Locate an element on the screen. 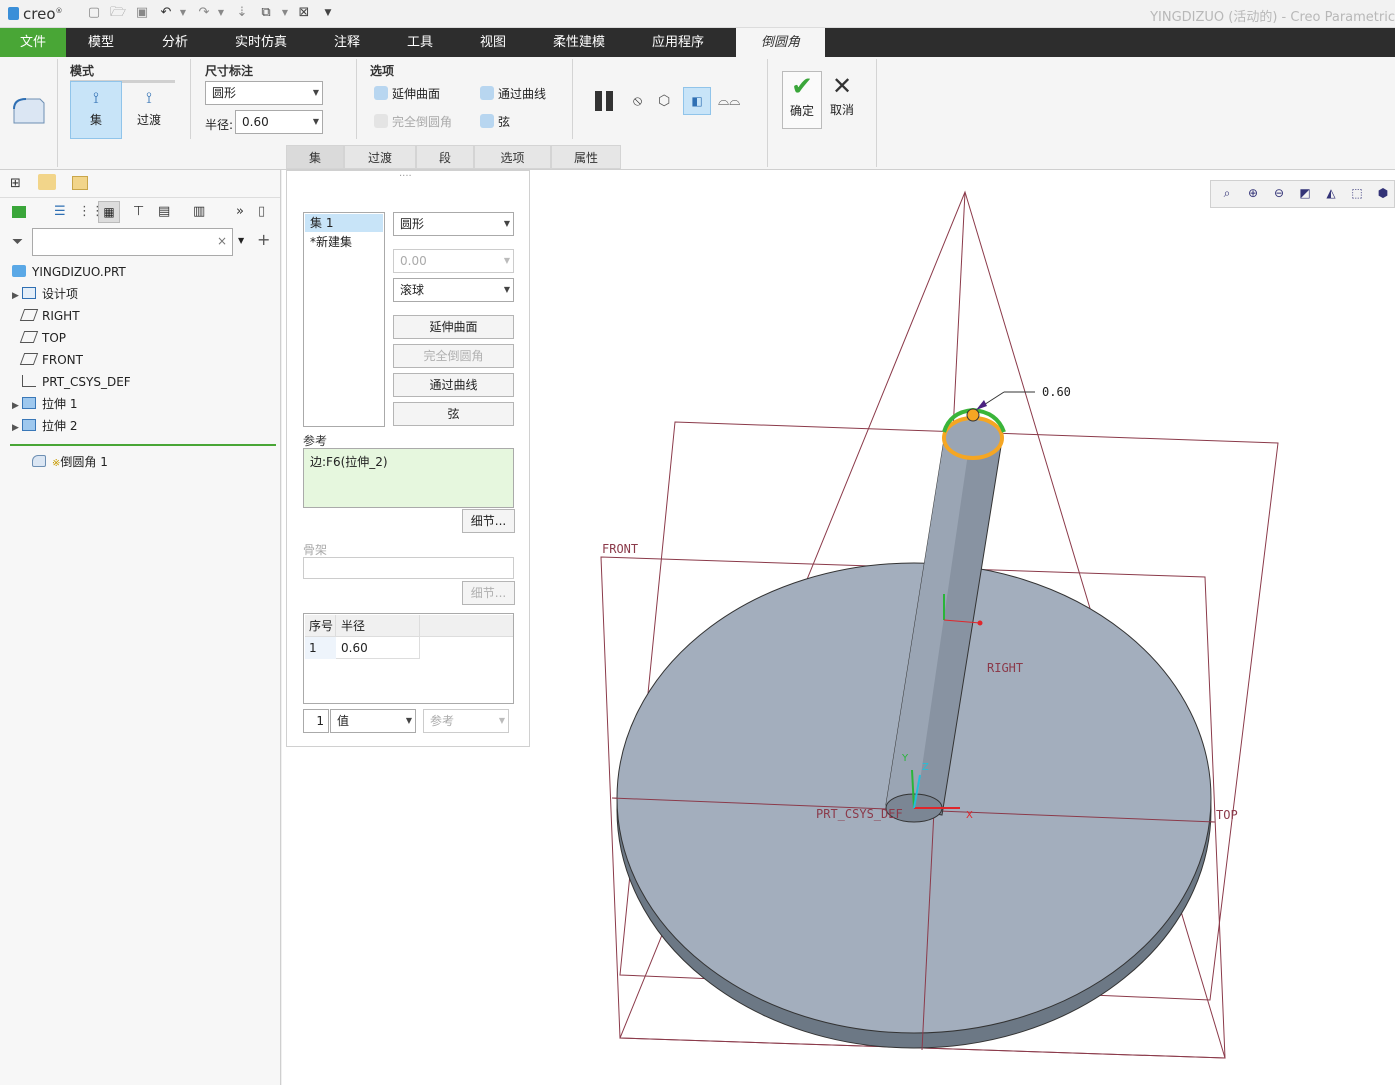 The width and height of the screenshot is (1395, 1085). value-input: 0.00 ▼ is located at coordinates (453, 261).